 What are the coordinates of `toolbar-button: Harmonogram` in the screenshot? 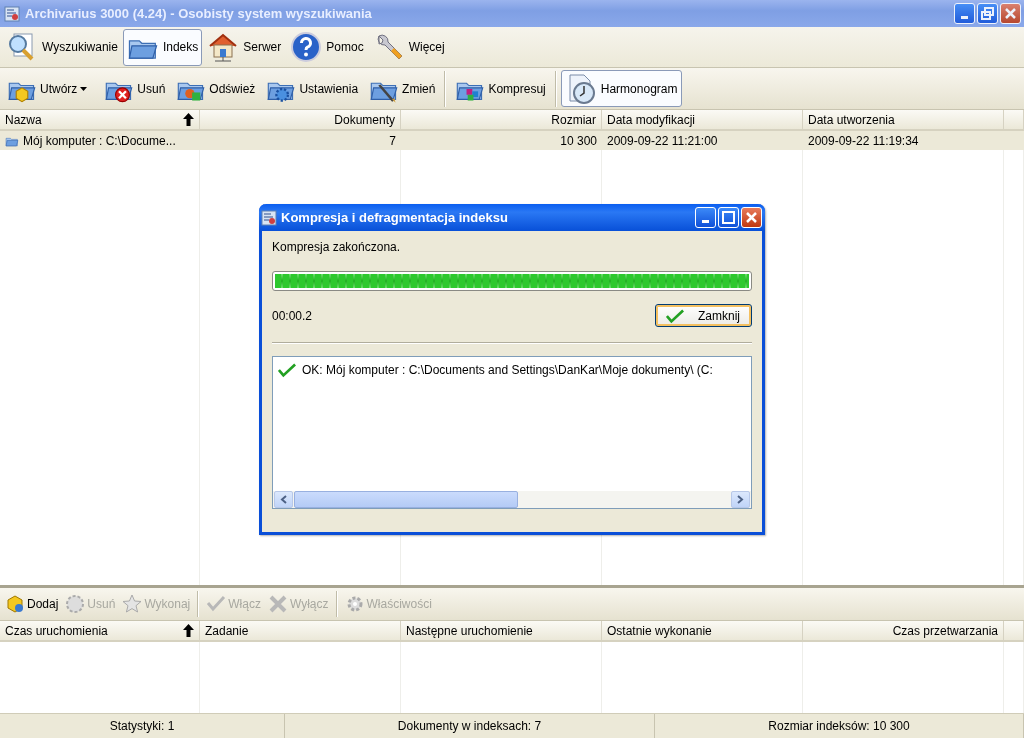 It's located at (621, 88).